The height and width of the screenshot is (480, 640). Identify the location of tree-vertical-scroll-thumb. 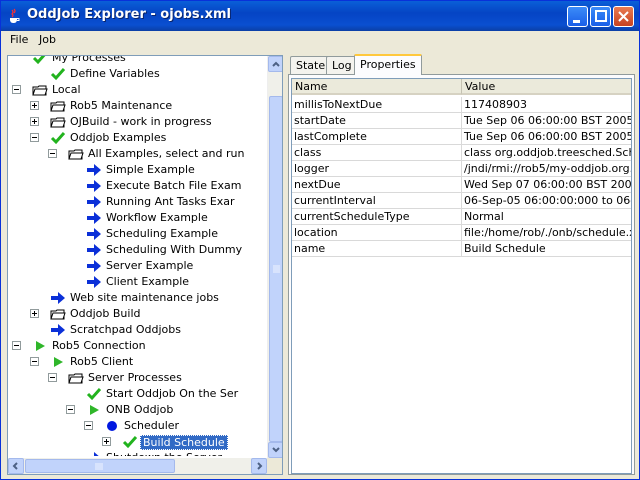
(275, 269).